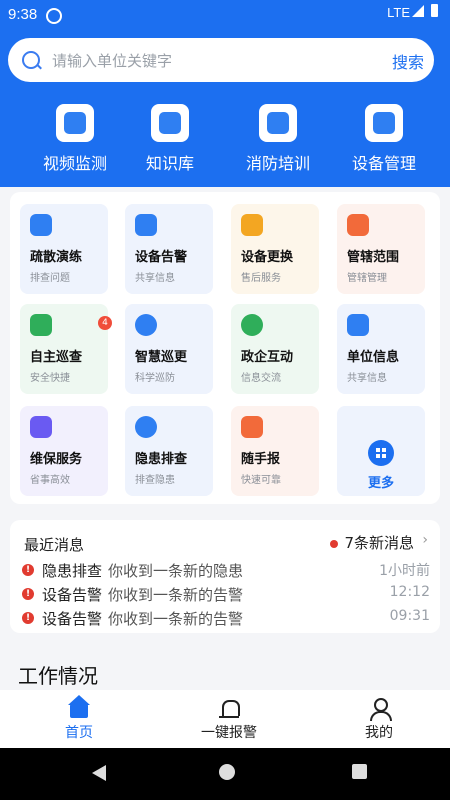 The width and height of the screenshot is (450, 800). What do you see at coordinates (58, 676) in the screenshot?
I see `work-status-heading: 工作情况` at bounding box center [58, 676].